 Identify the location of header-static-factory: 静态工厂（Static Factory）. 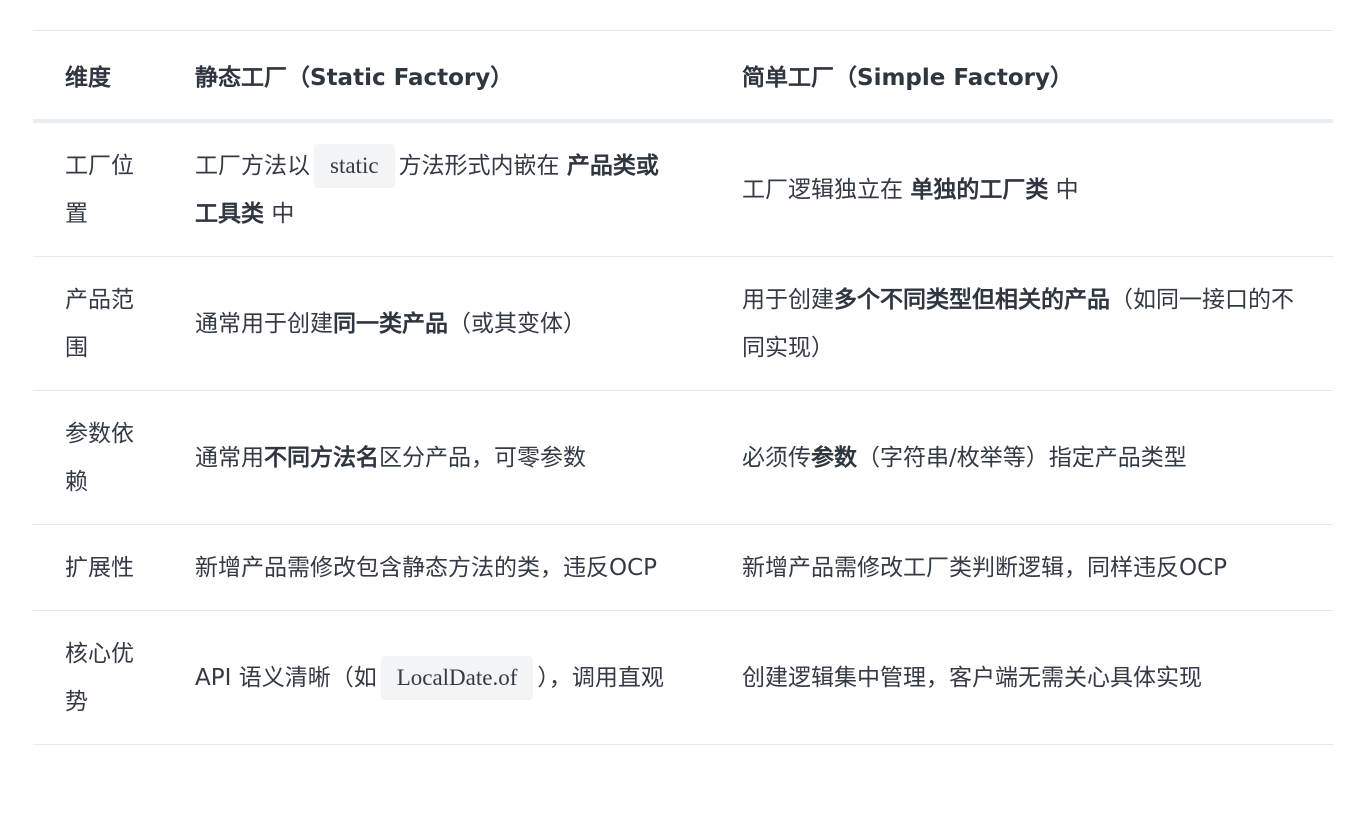
(354, 78).